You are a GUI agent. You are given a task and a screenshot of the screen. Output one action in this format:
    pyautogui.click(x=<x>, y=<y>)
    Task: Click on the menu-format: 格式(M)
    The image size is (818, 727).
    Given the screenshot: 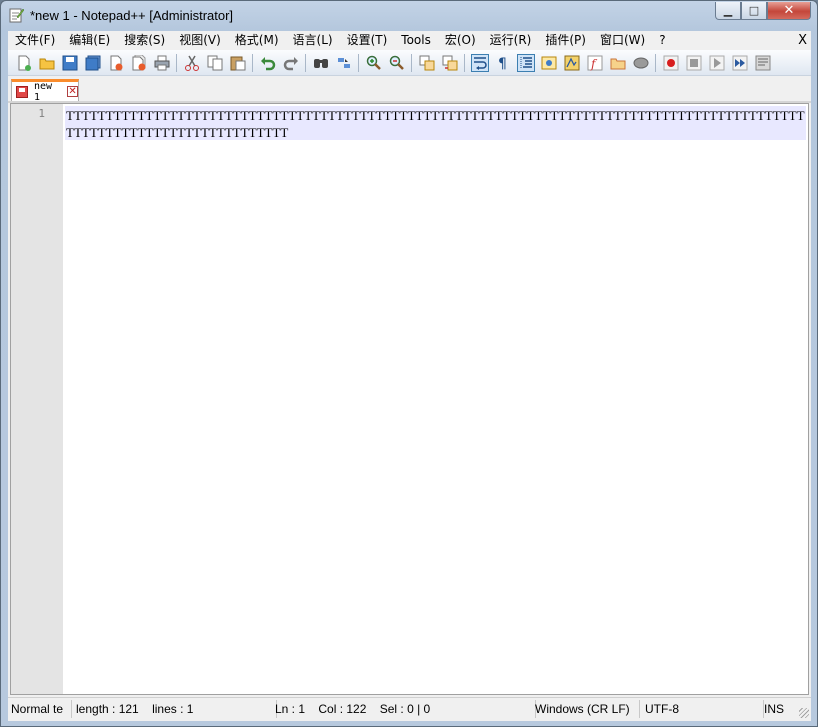 What is the action you would take?
    pyautogui.click(x=257, y=40)
    